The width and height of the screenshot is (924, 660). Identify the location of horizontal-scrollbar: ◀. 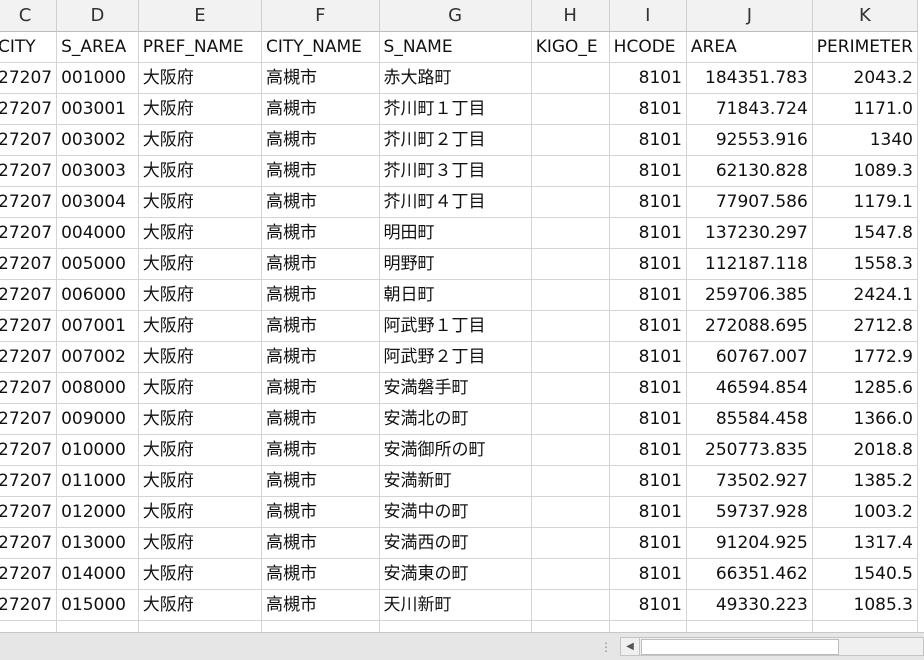
(772, 646).